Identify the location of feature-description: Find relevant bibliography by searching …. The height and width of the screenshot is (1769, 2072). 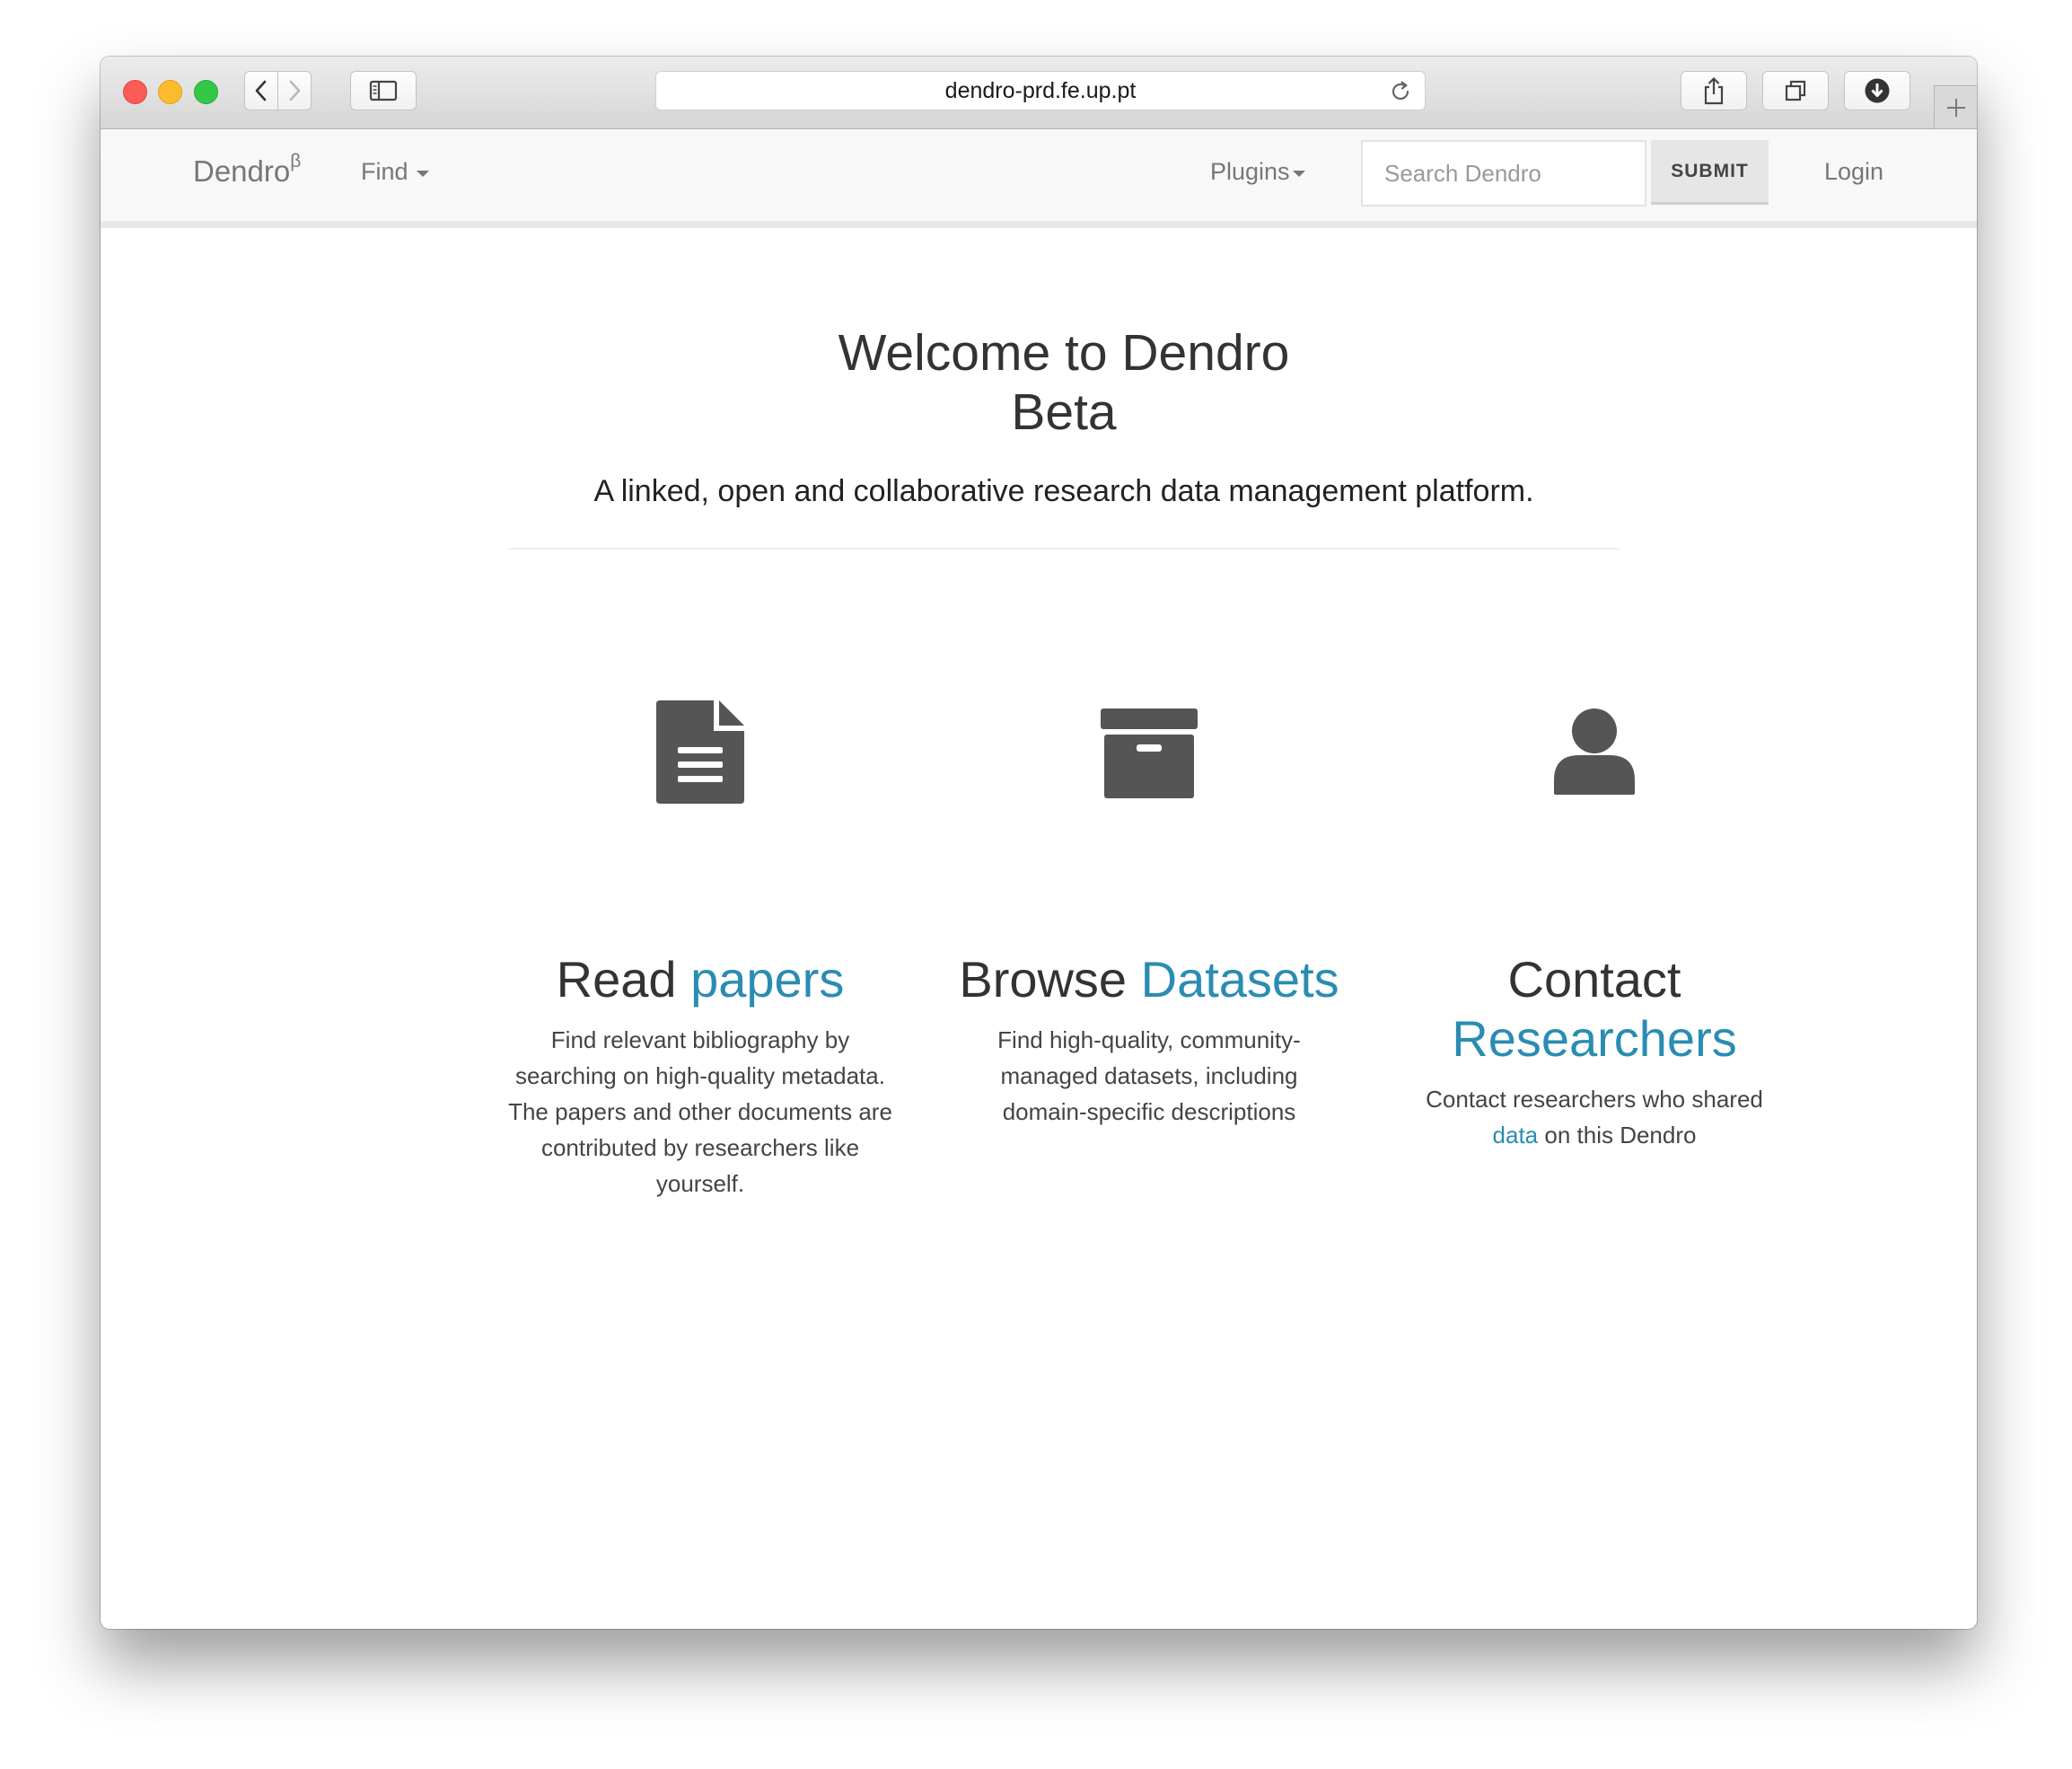
(700, 1111).